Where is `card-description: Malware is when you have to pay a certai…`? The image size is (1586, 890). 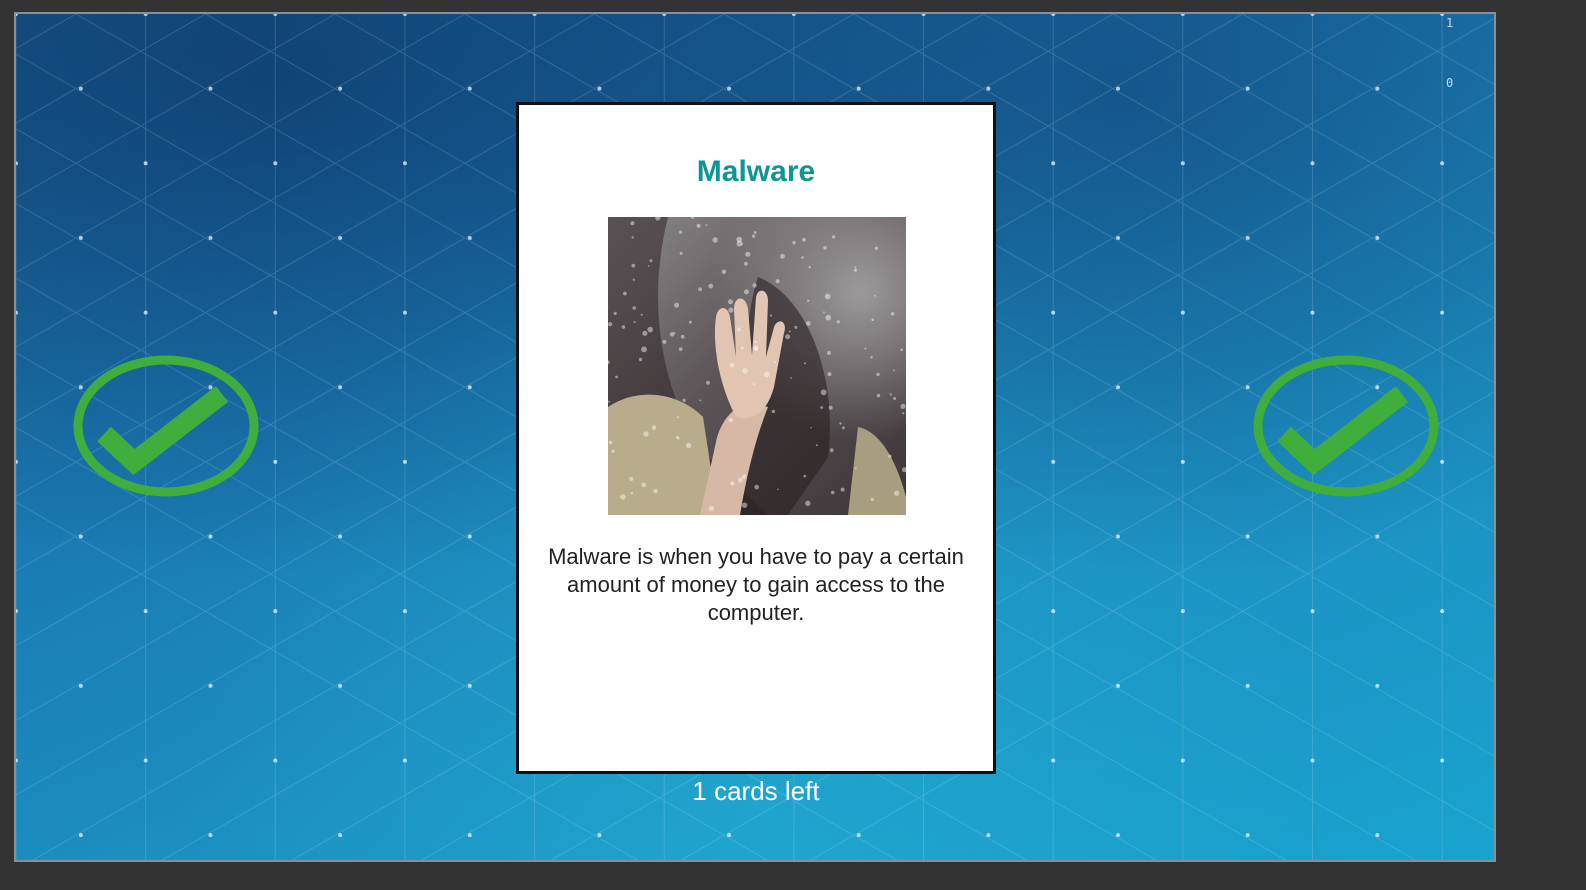
card-description: Malware is when you have to pay a certai… is located at coordinates (756, 584).